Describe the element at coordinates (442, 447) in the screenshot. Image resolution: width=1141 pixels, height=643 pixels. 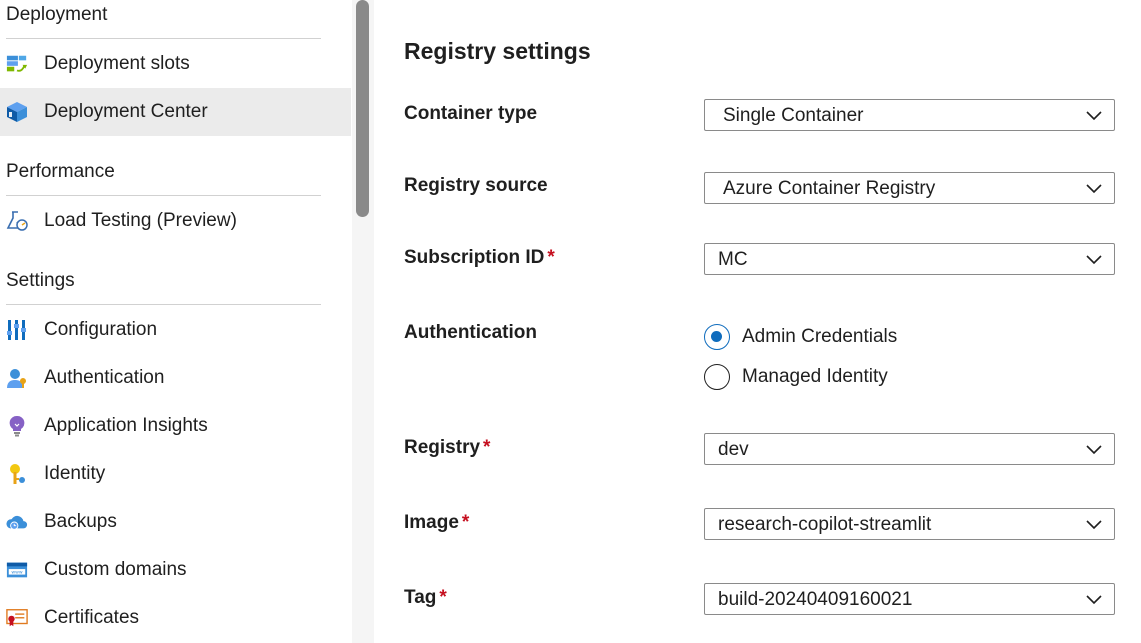
I see `registry-label-text: Registry` at that location.